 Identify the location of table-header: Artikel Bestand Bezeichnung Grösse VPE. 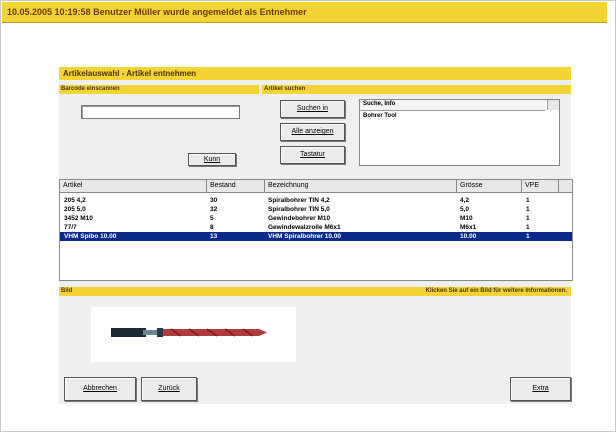
(316, 186).